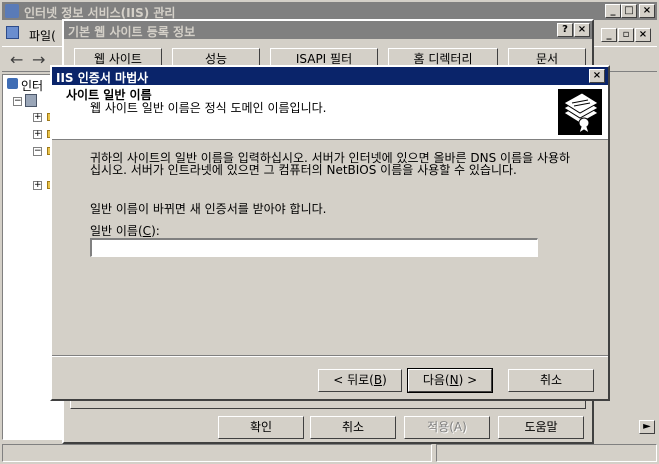 Image resolution: width=659 pixels, height=464 pixels. Describe the element at coordinates (12, 83) in the screenshot. I see `iis-root-icon` at that location.